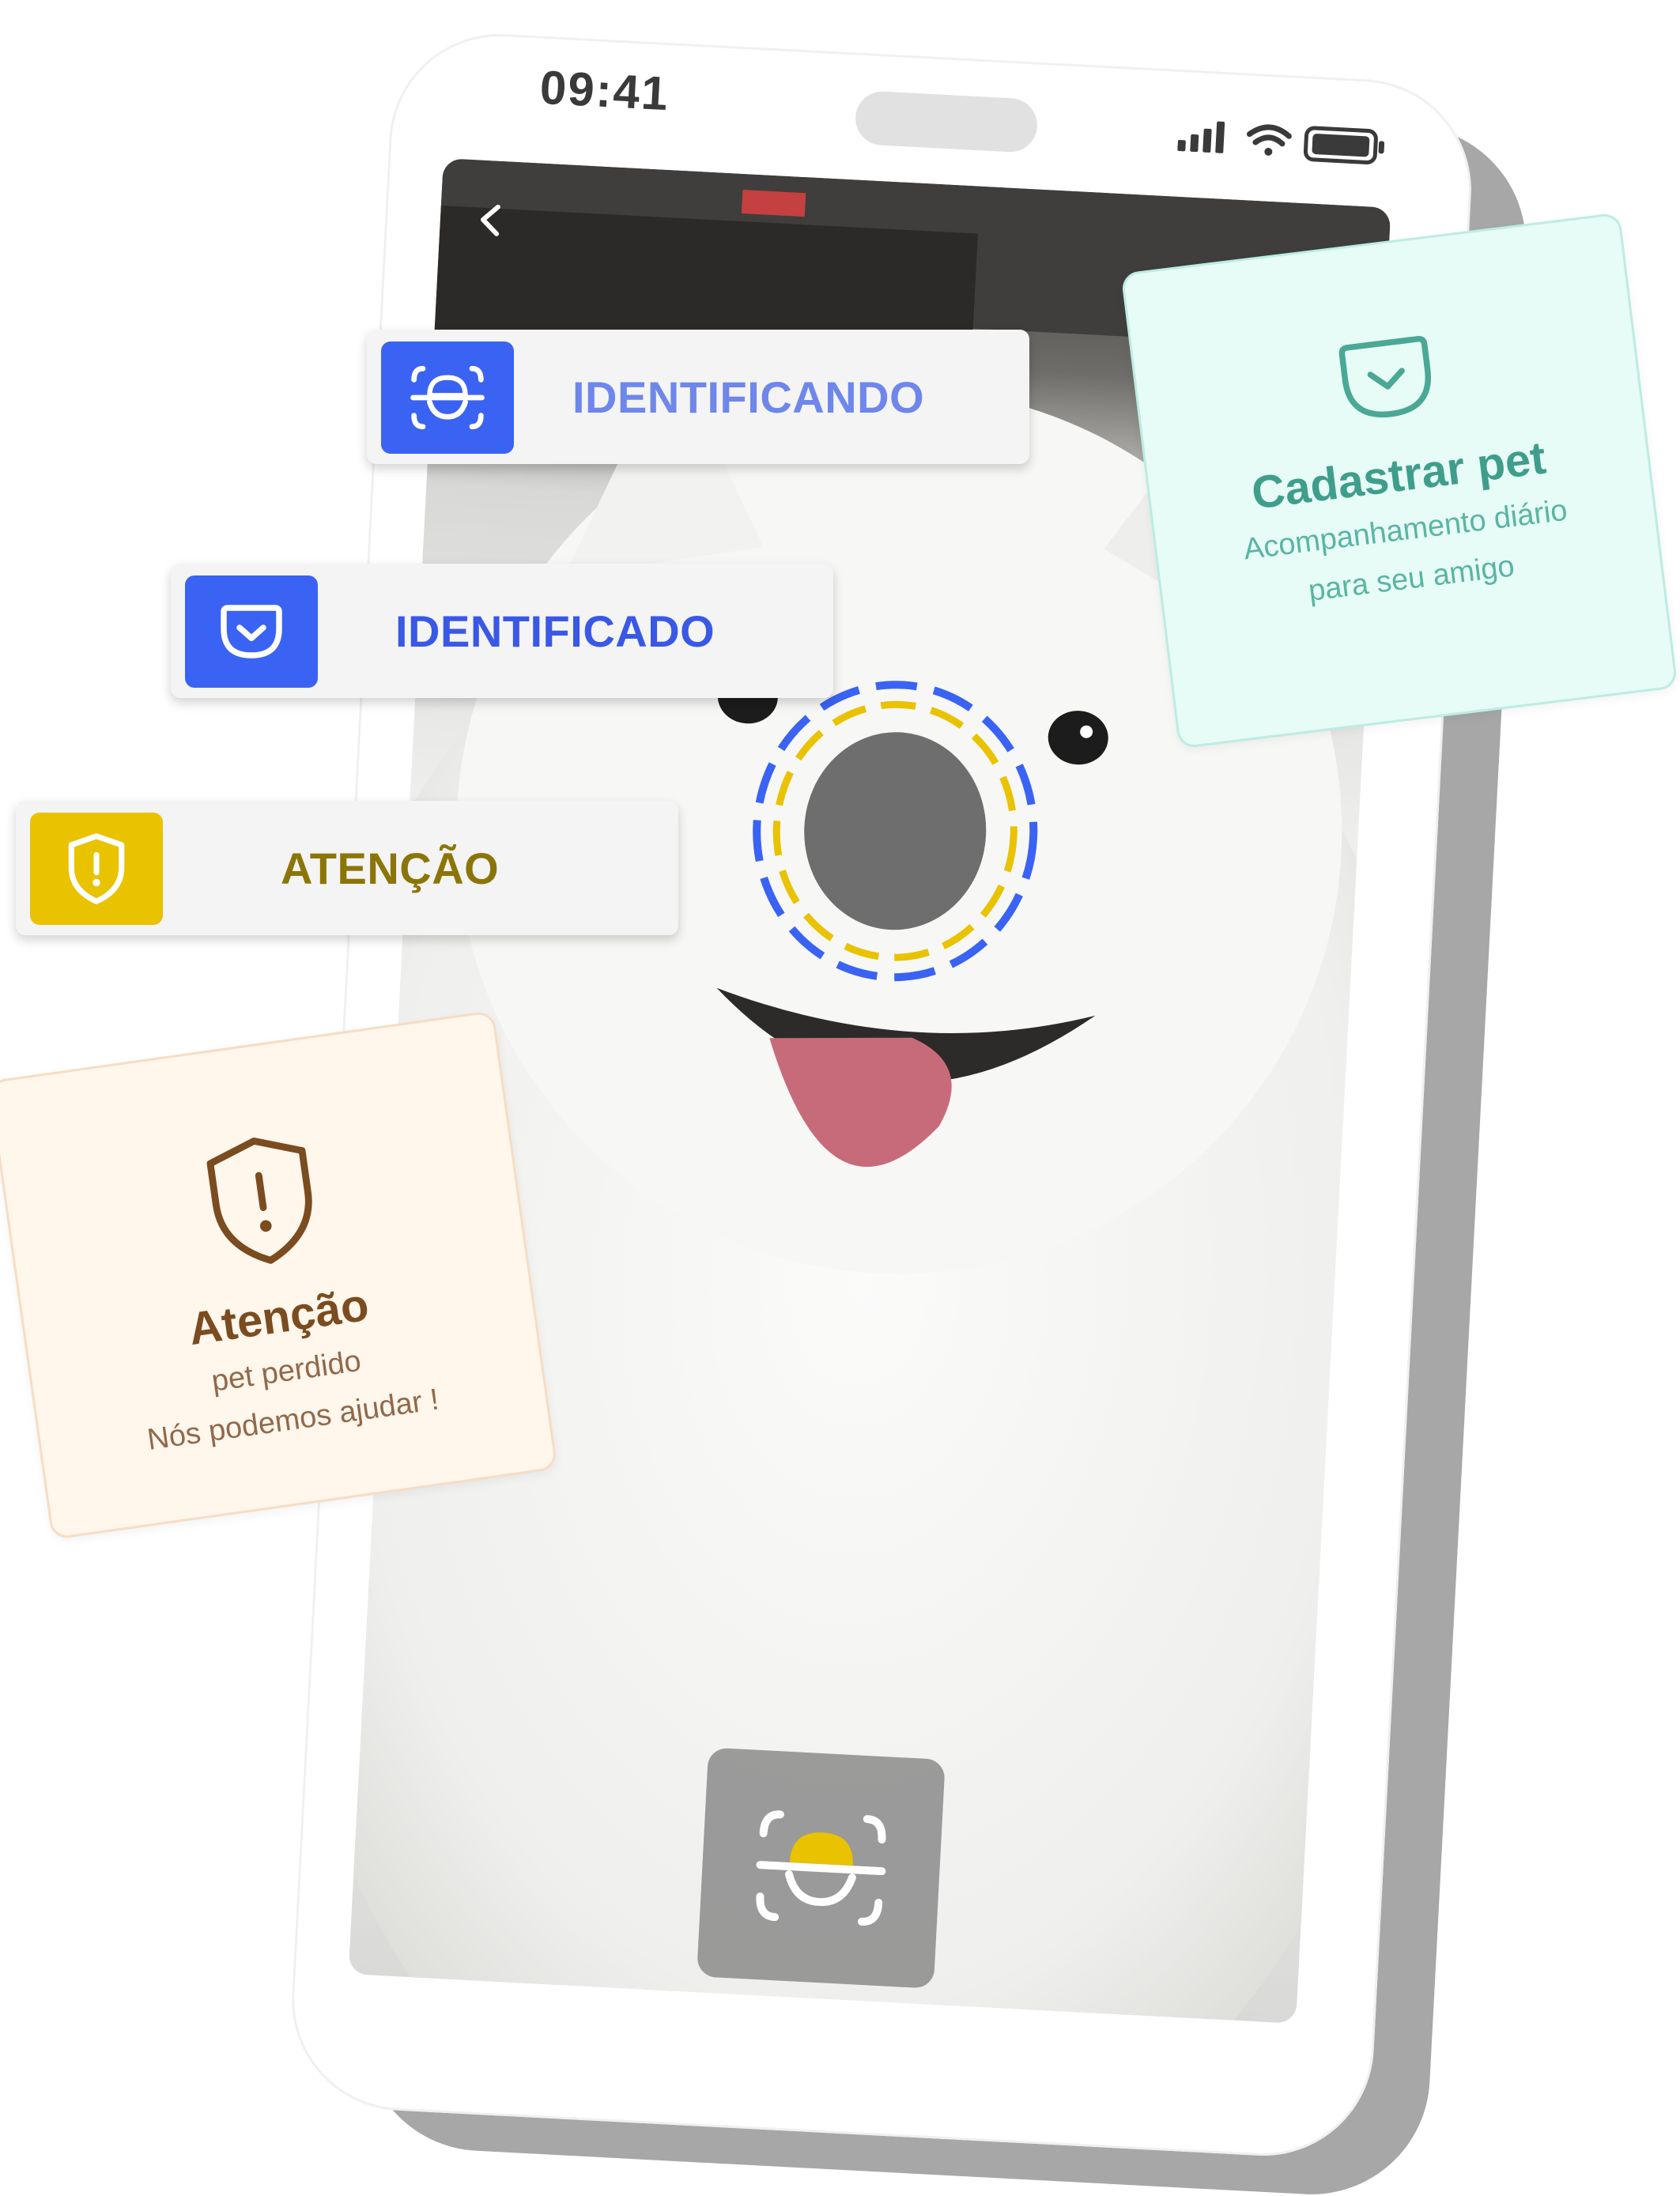 Image resolution: width=1680 pixels, height=2196 pixels. I want to click on status-pill-attention: ATENÇÃO, so click(347, 868).